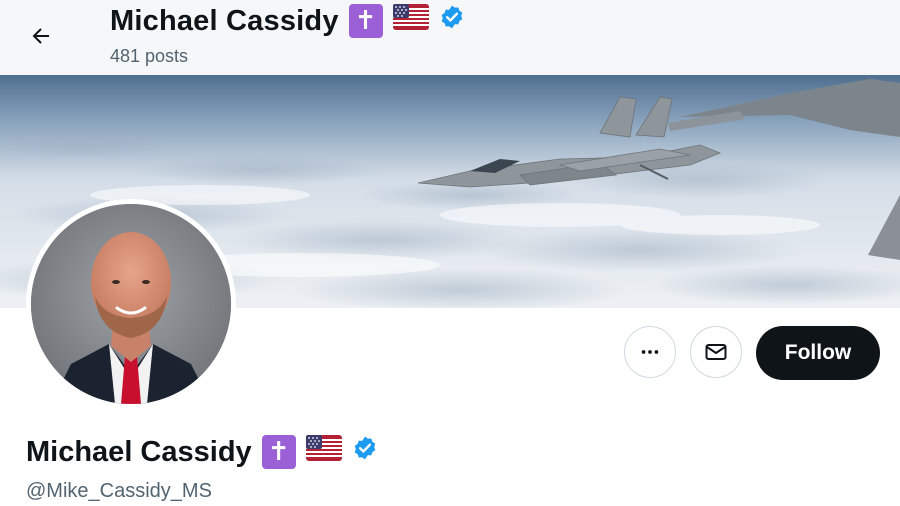  Describe the element at coordinates (224, 20) in the screenshot. I see `header-display-name: Michael Cassidy` at that location.